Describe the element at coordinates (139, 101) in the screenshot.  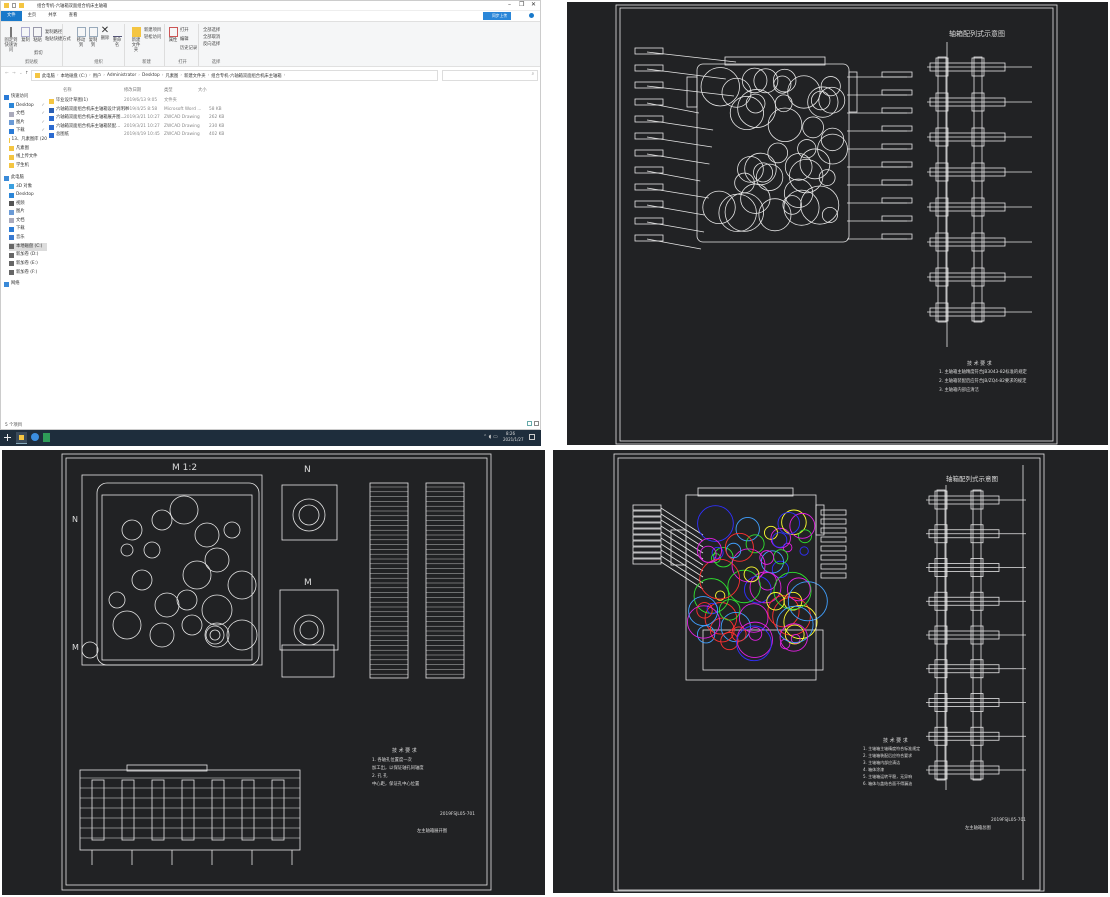
I see `file-row: 毕业设计草图(1) 2019/6/13 9:05 文件夹` at that location.